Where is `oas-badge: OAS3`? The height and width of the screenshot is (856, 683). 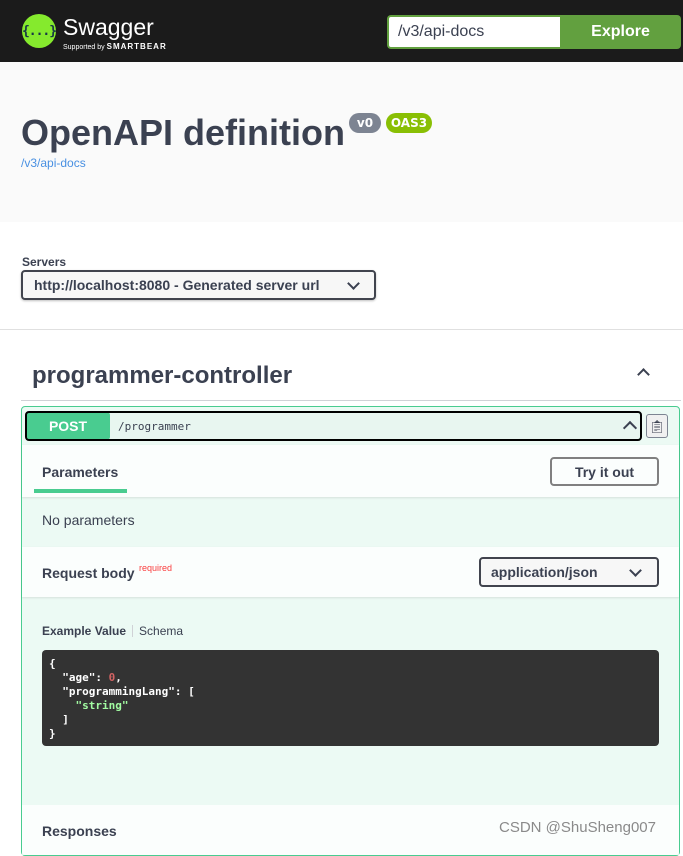 oas-badge: OAS3 is located at coordinates (409, 123).